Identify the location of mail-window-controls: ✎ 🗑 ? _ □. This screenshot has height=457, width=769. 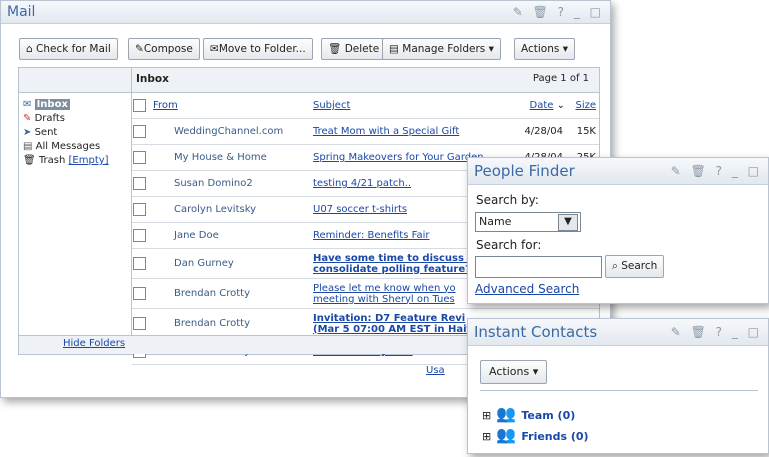
(558, 12).